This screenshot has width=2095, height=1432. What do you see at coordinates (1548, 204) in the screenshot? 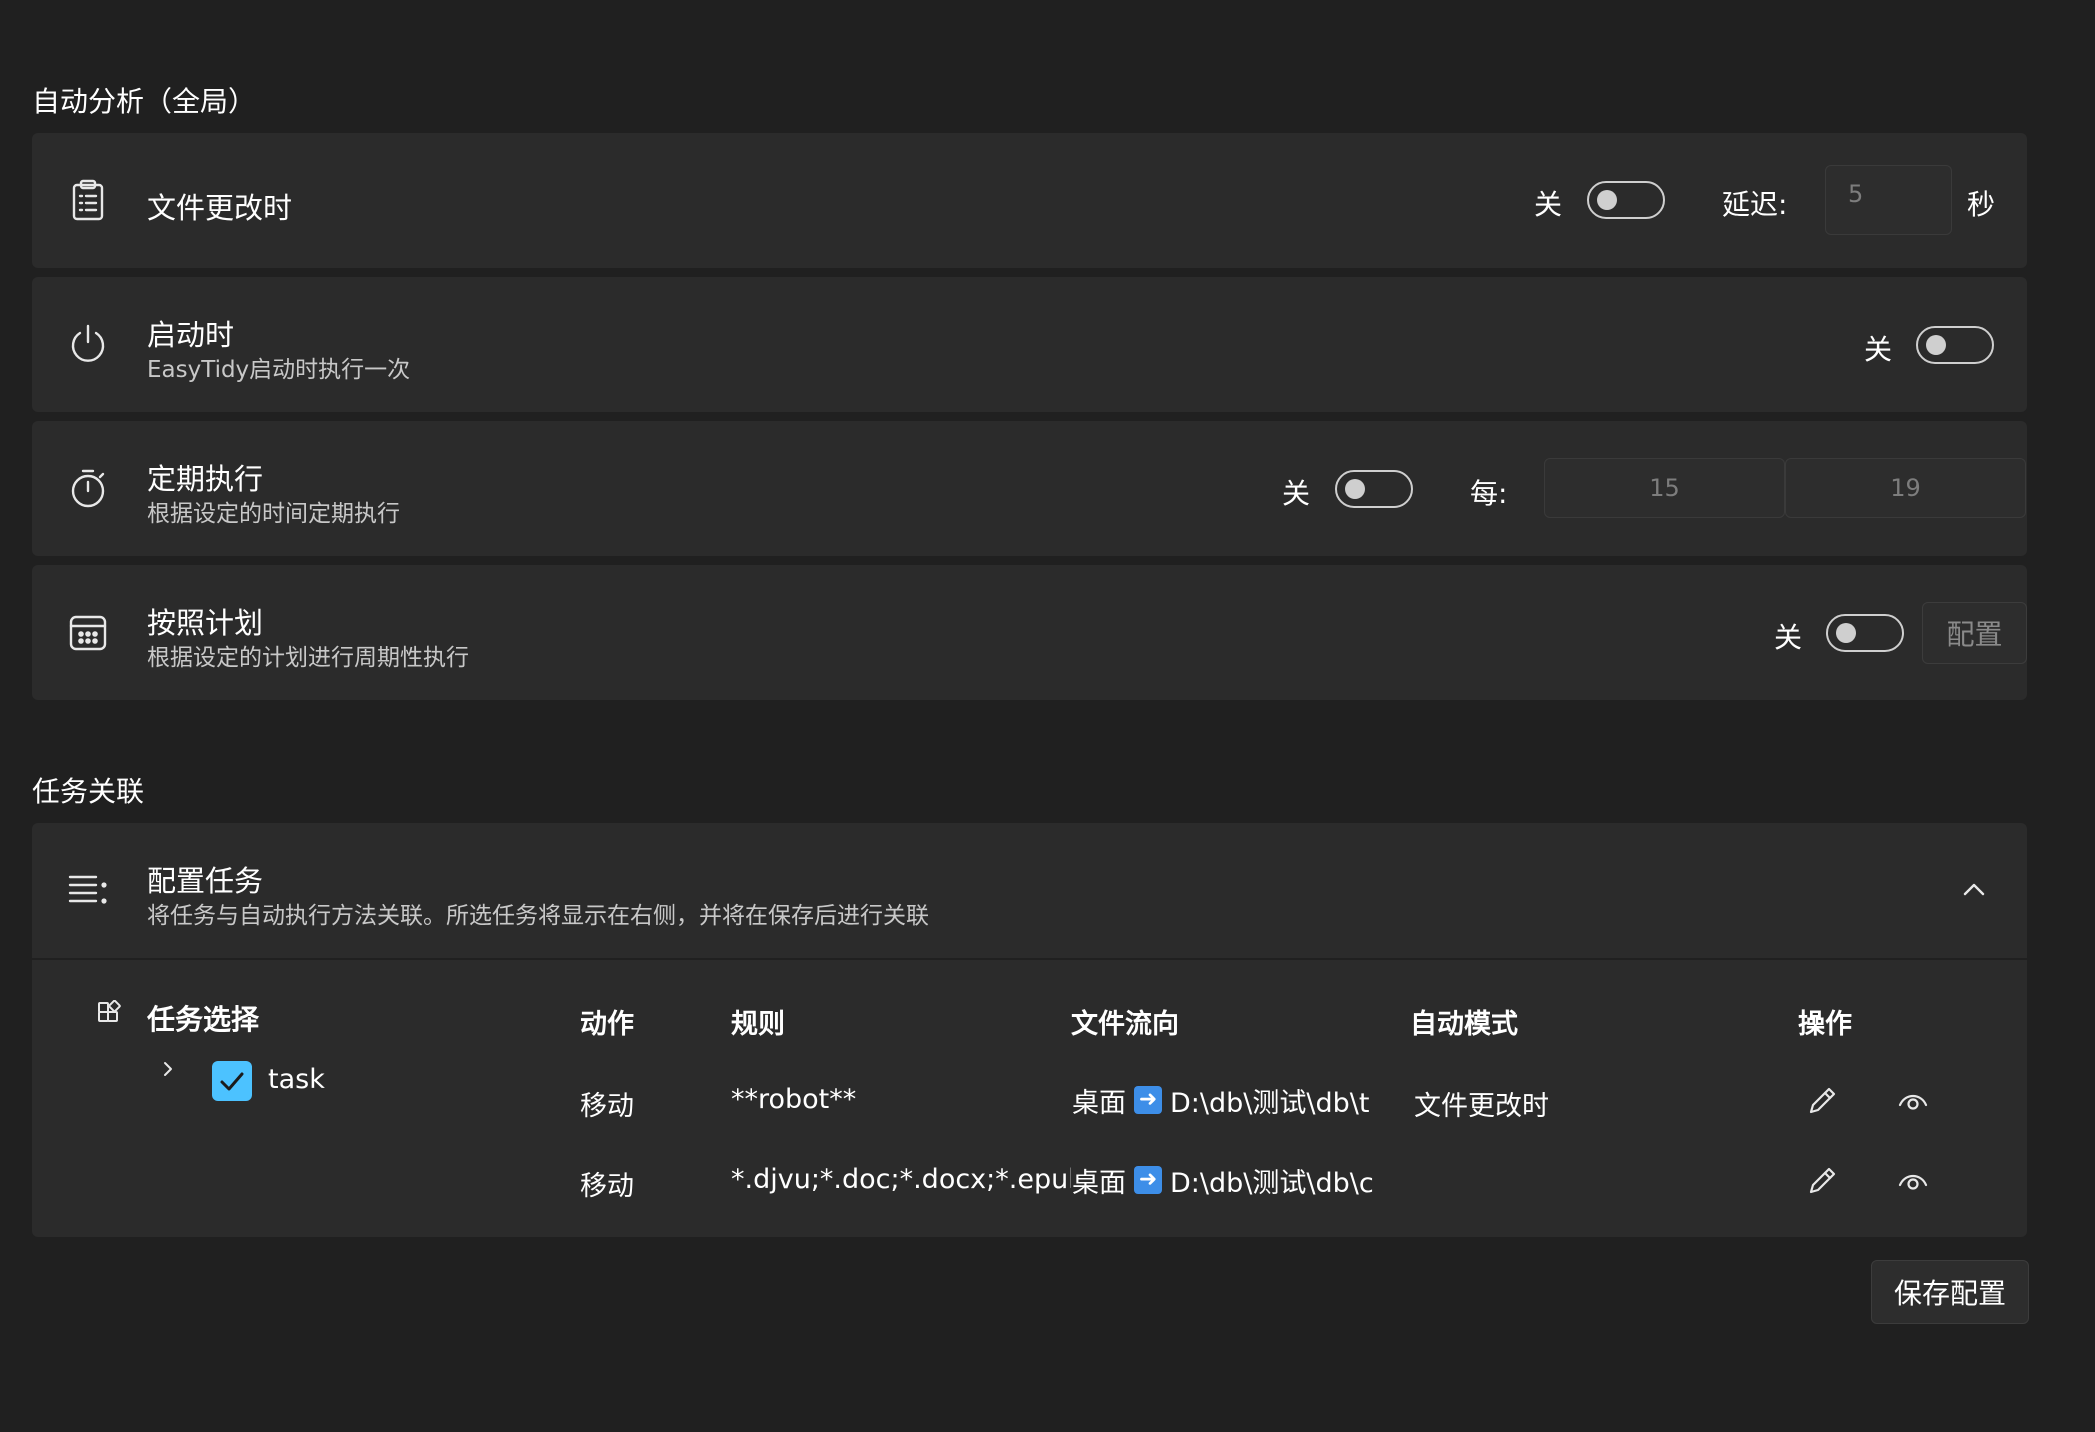
I see `file-change-toggle-state: 关` at bounding box center [1548, 204].